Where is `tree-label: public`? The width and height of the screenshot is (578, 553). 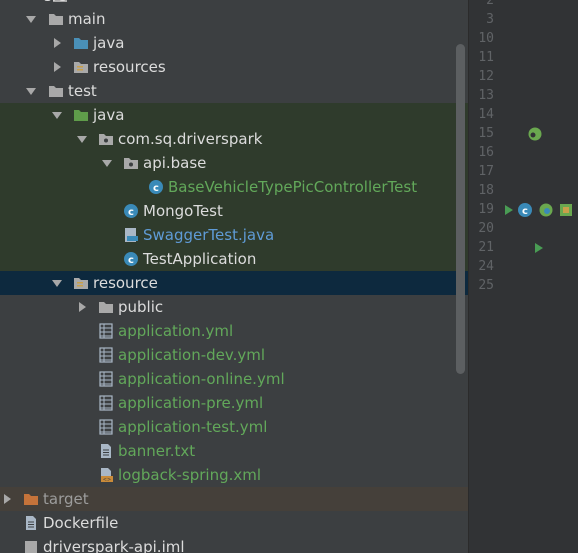 tree-label: public is located at coordinates (141, 307).